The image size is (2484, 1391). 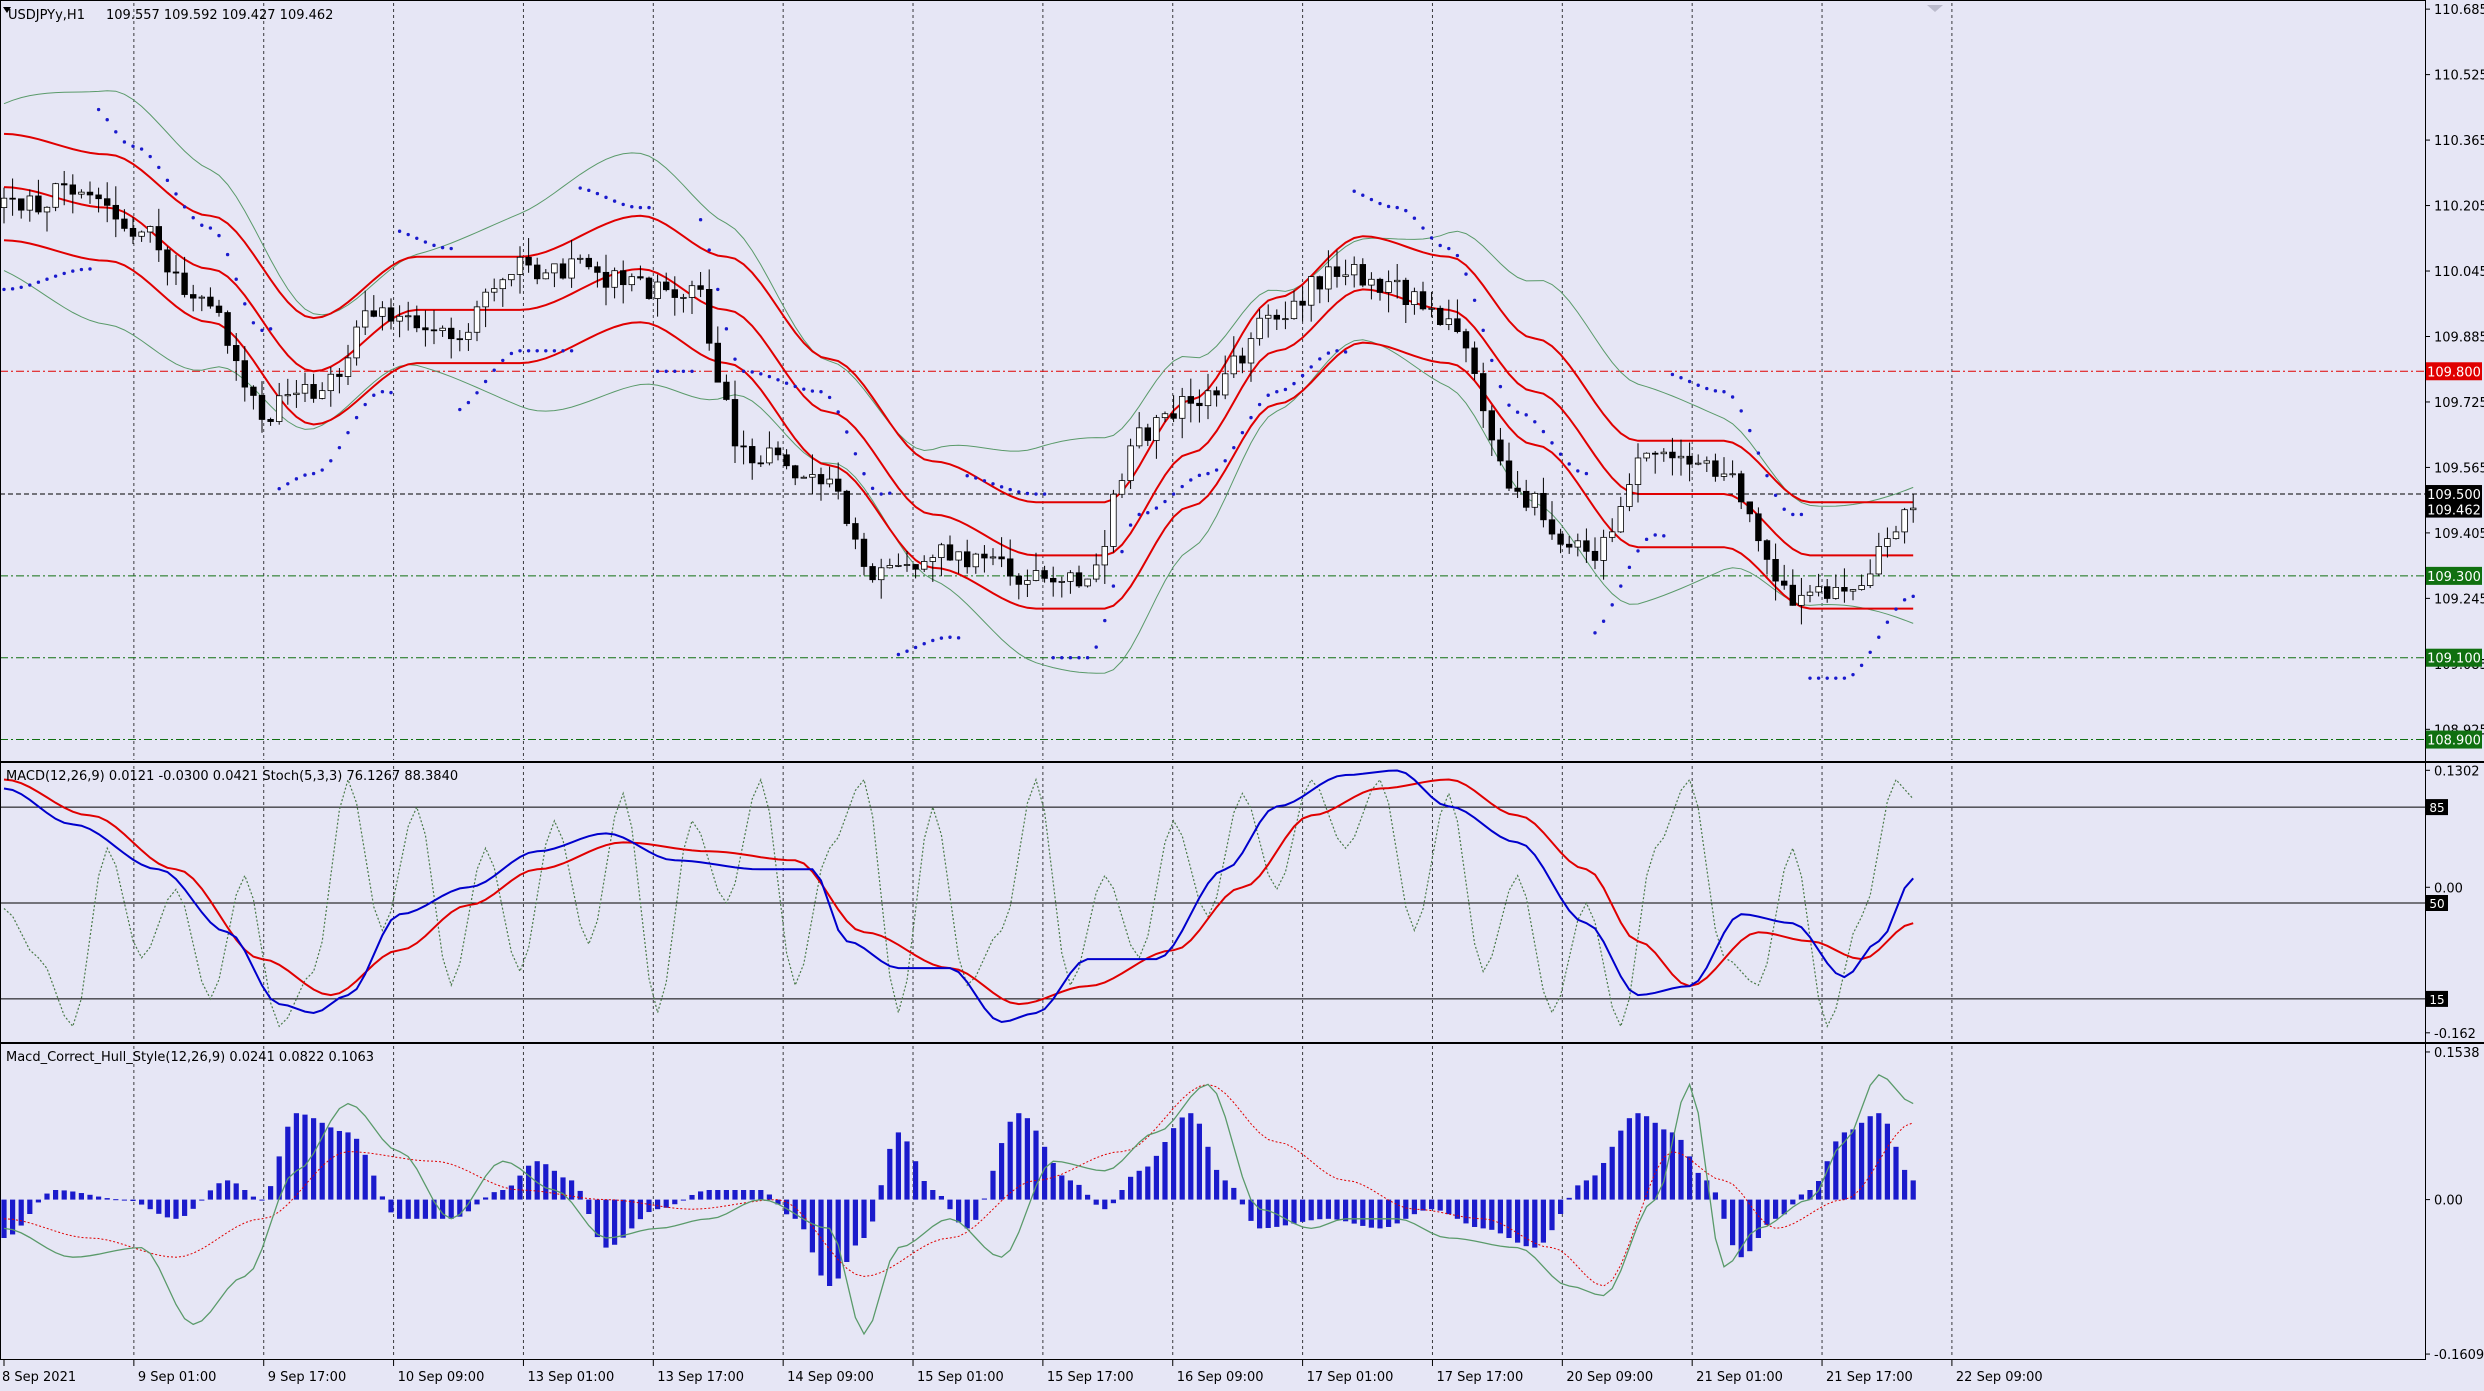 What do you see at coordinates (2459, 534) in the screenshot?
I see `price-tick-label: 109.405` at bounding box center [2459, 534].